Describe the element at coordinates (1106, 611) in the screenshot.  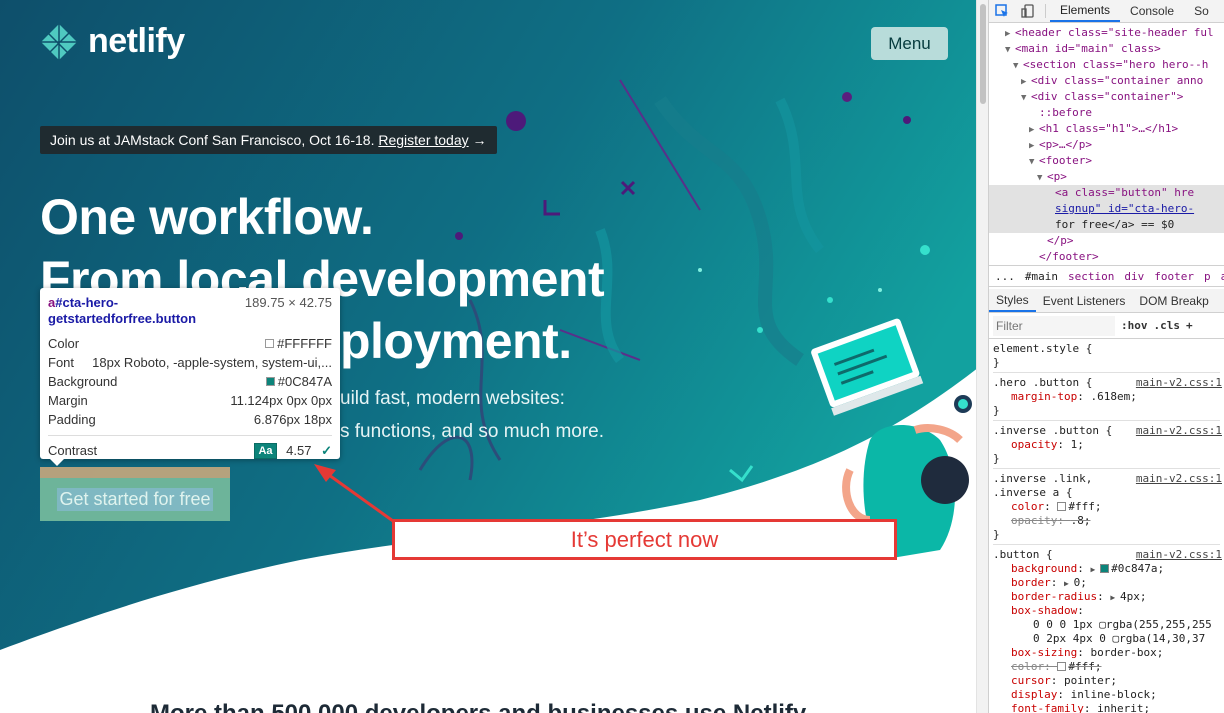
I see `css-property: box-shadow:` at that location.